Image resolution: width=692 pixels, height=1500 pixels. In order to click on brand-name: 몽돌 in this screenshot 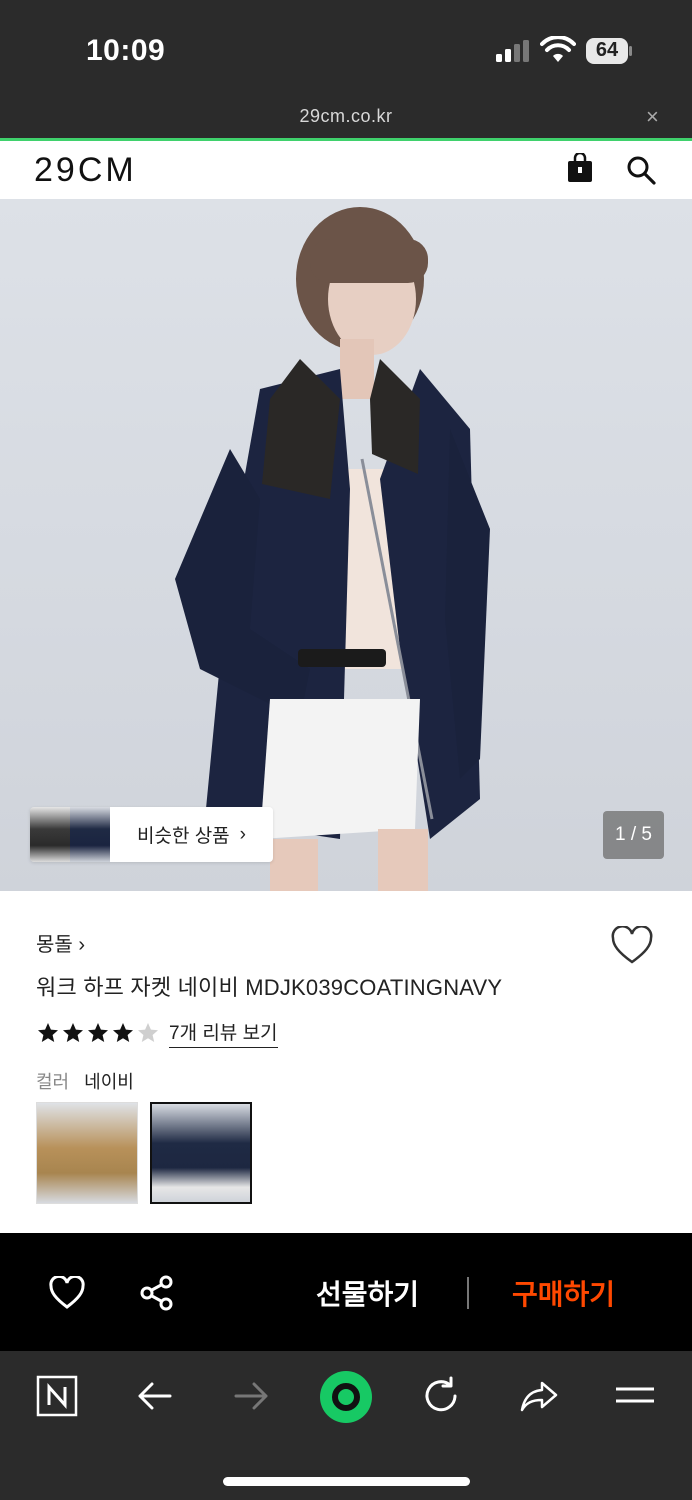, I will do `click(54, 945)`.